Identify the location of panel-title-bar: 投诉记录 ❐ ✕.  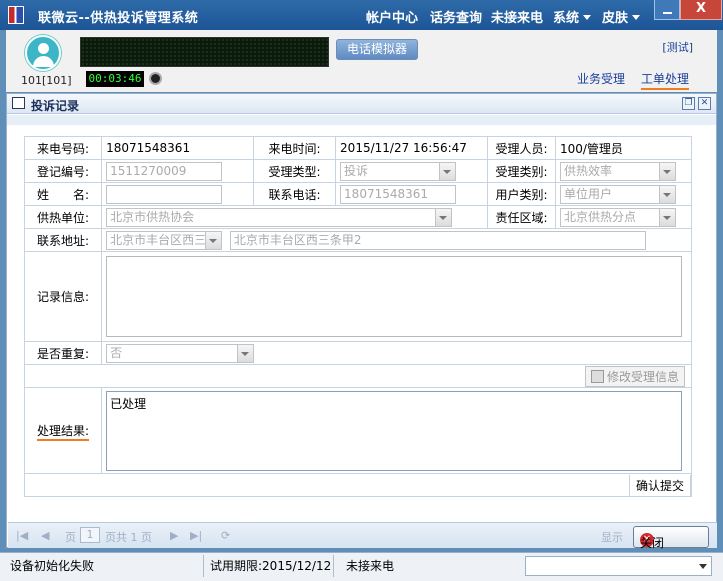
(361, 104).